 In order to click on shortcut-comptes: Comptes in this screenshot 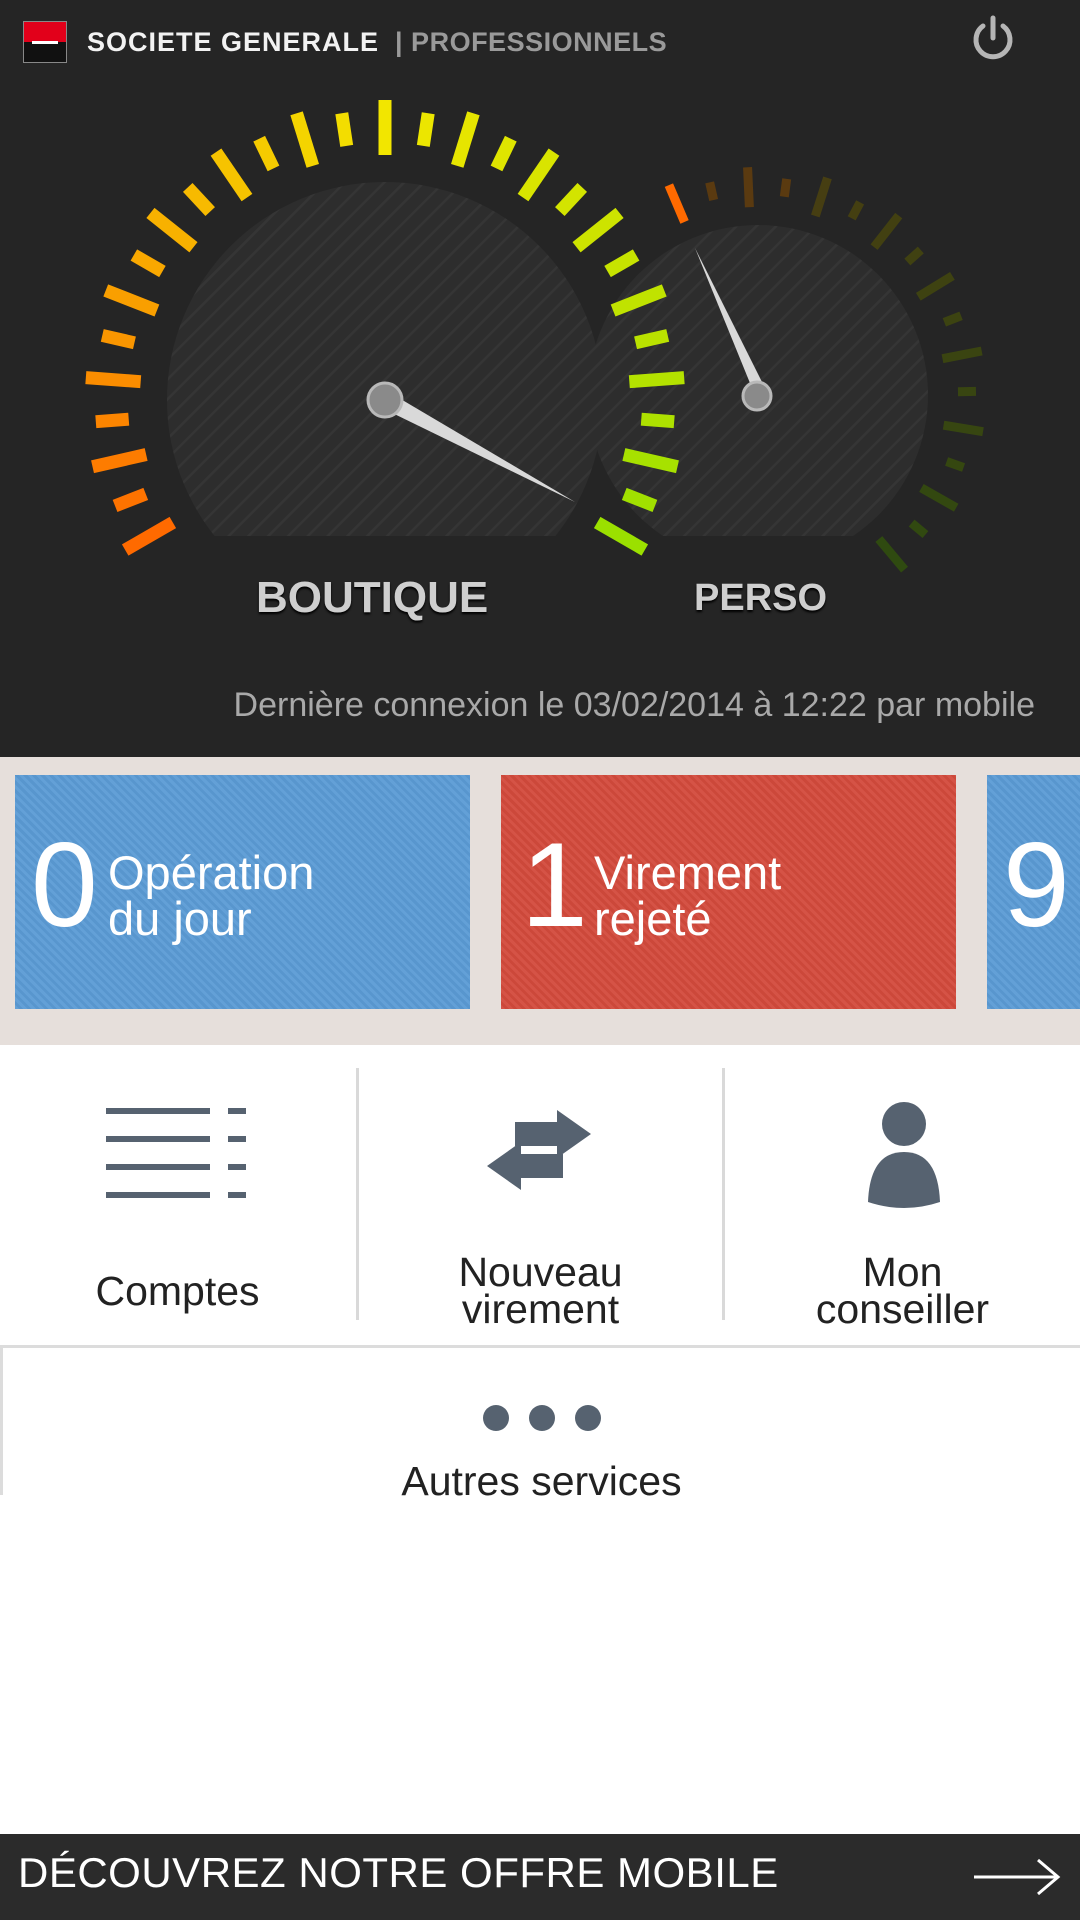, I will do `click(177, 1194)`.